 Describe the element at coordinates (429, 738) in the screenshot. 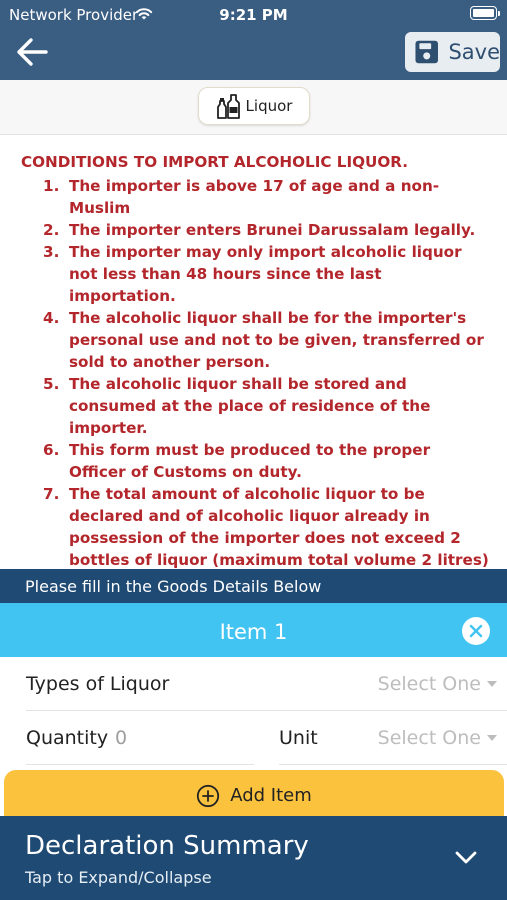

I see `unit-value: Select One` at that location.